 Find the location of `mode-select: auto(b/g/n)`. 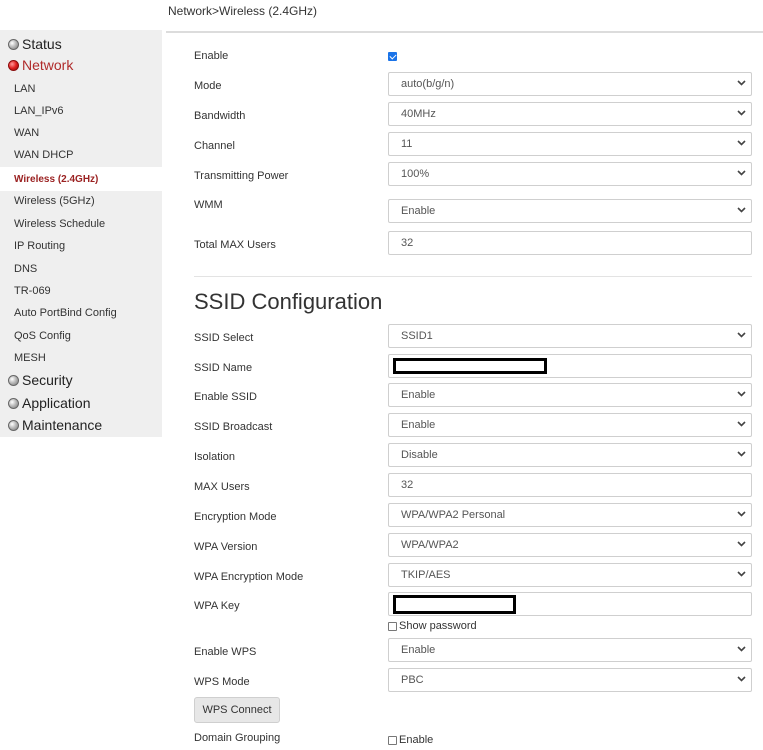

mode-select: auto(b/g/n) is located at coordinates (570, 84).